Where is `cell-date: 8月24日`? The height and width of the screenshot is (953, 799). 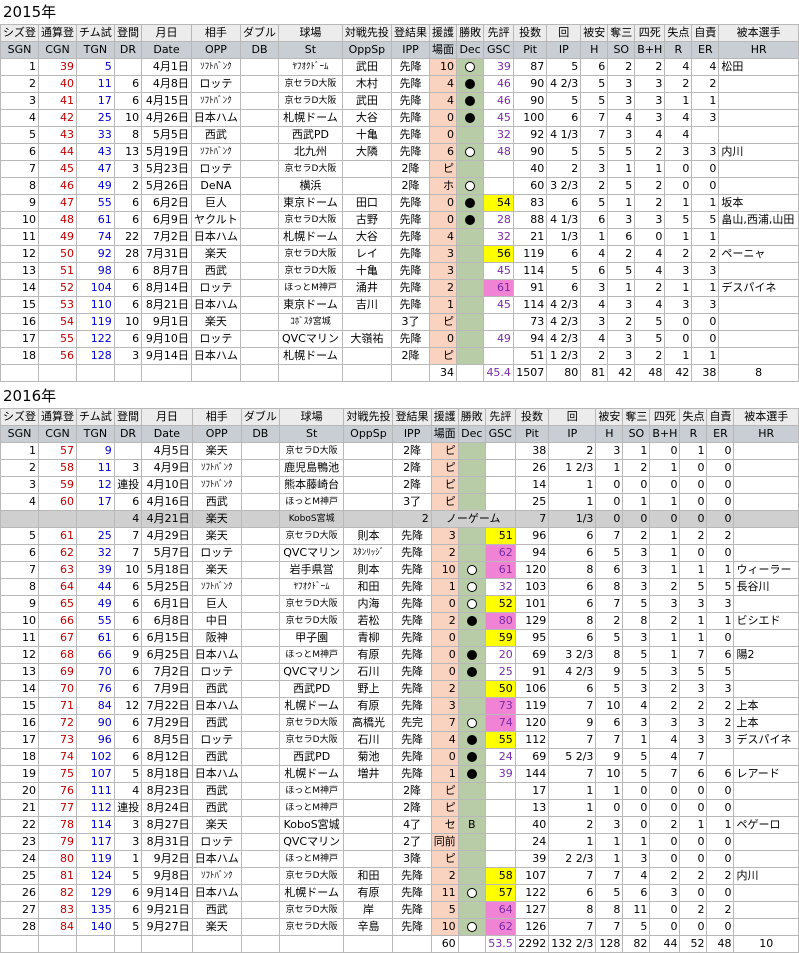 cell-date: 8月24日 is located at coordinates (167, 808).